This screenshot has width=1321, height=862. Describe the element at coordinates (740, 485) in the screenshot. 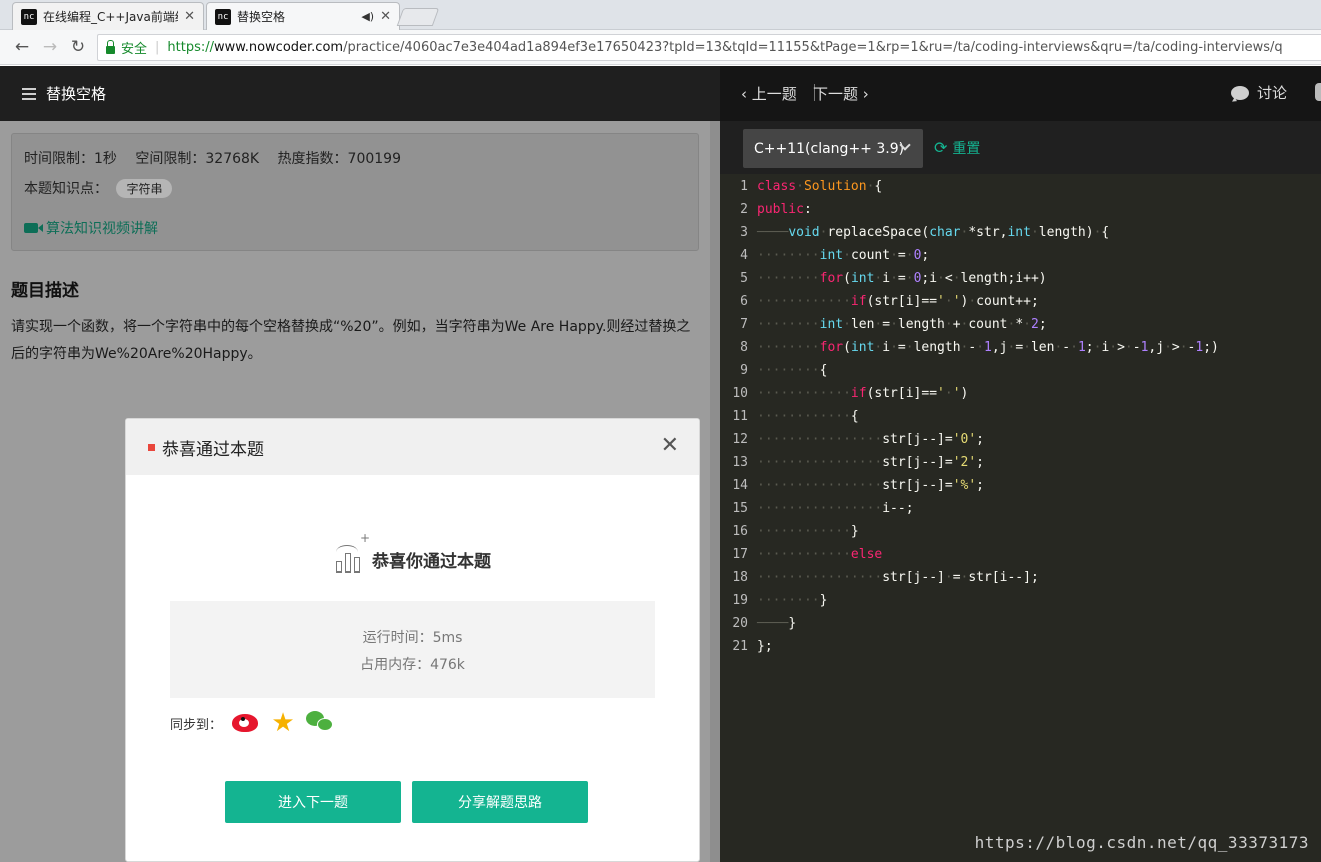

I see `line-number: 14` at that location.